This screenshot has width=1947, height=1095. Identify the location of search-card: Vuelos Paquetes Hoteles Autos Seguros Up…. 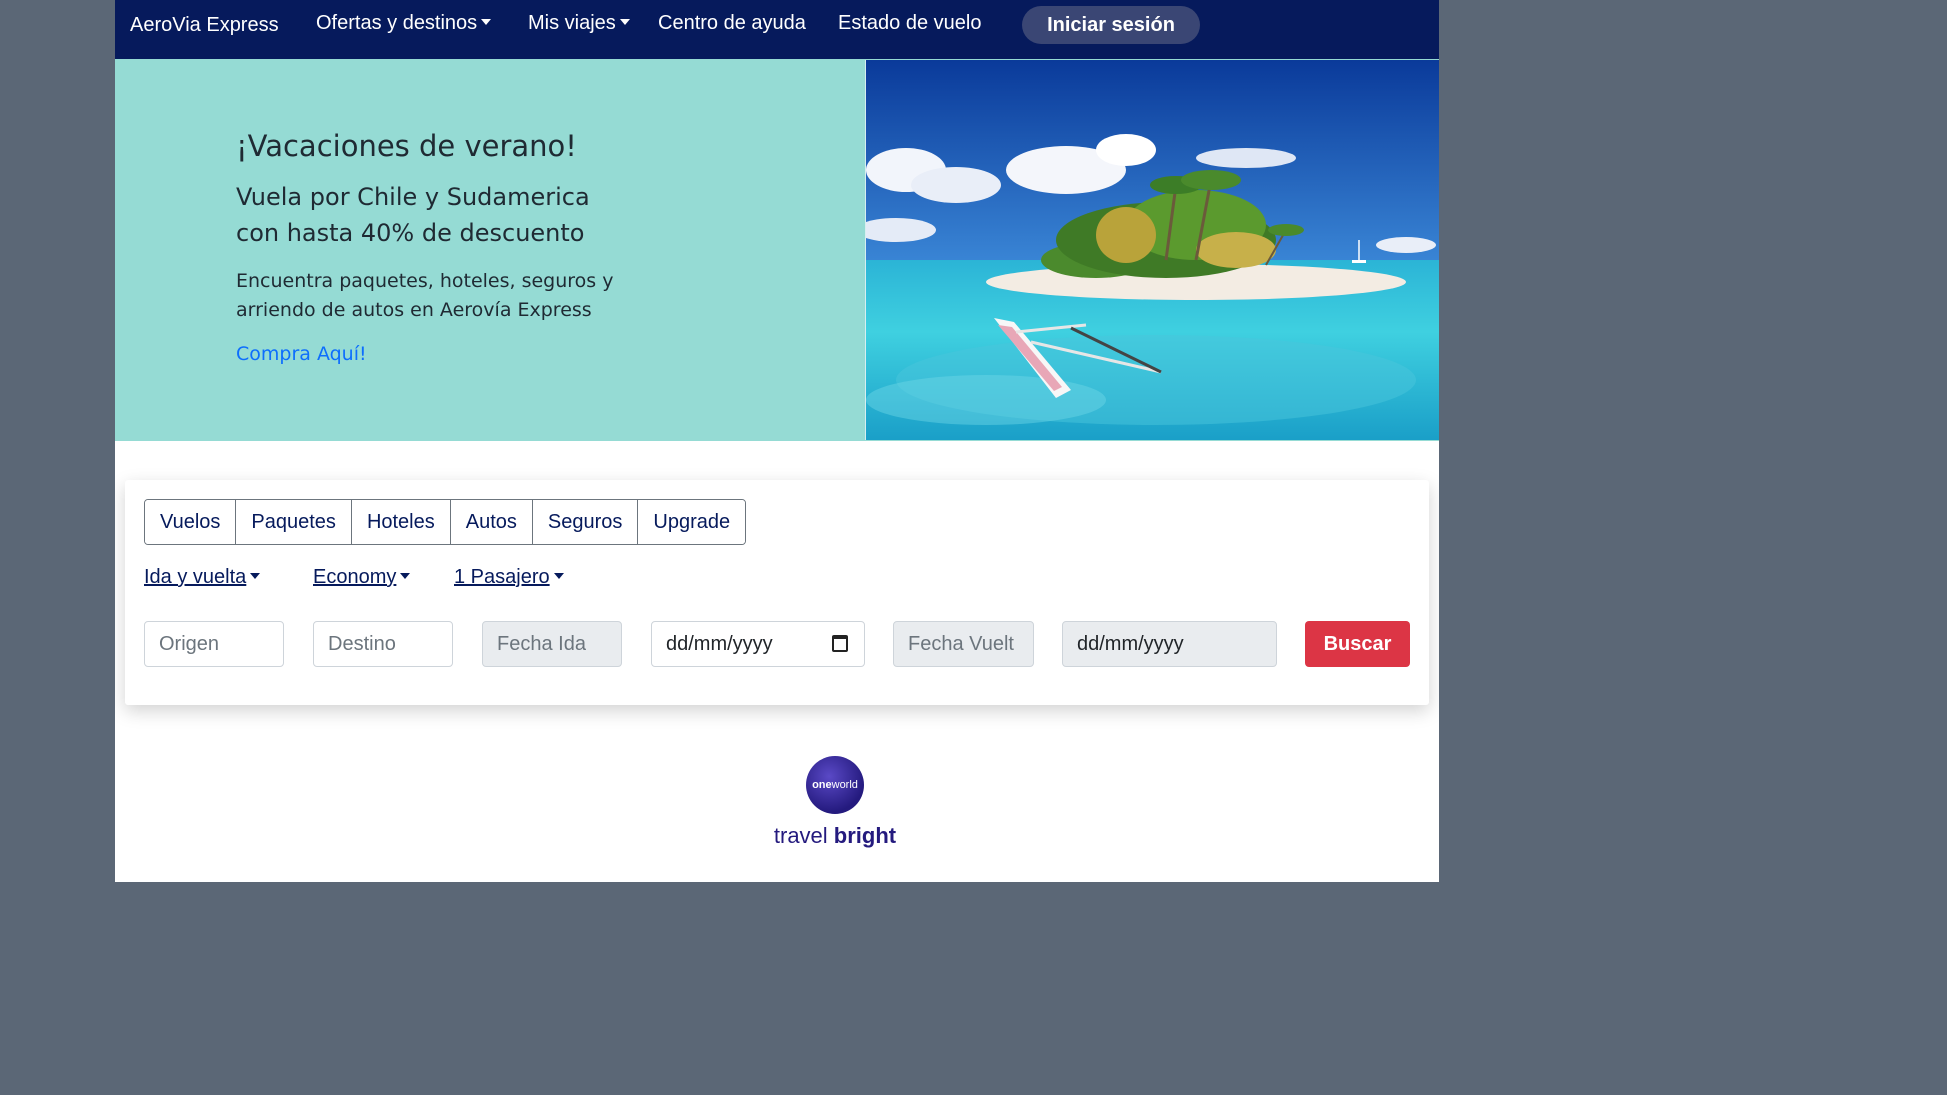
(777, 592).